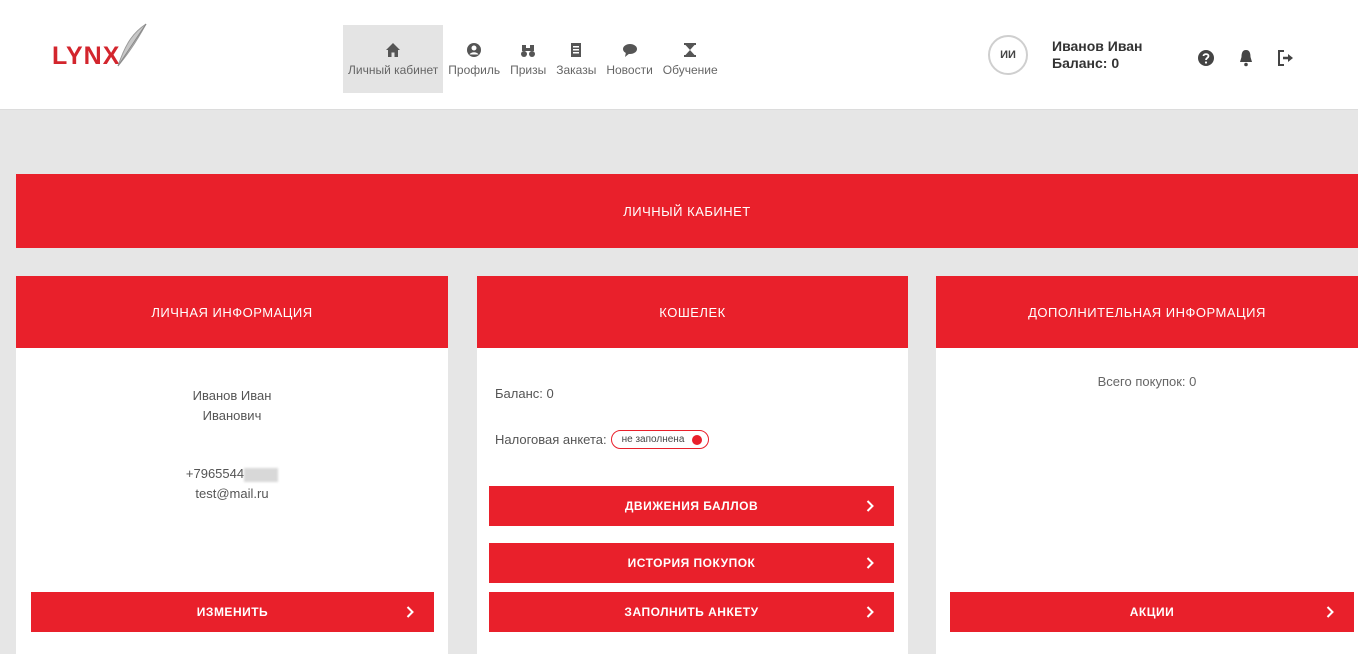 This screenshot has height=654, width=1358. I want to click on tax-label: Налоговая анкета:, so click(551, 439).